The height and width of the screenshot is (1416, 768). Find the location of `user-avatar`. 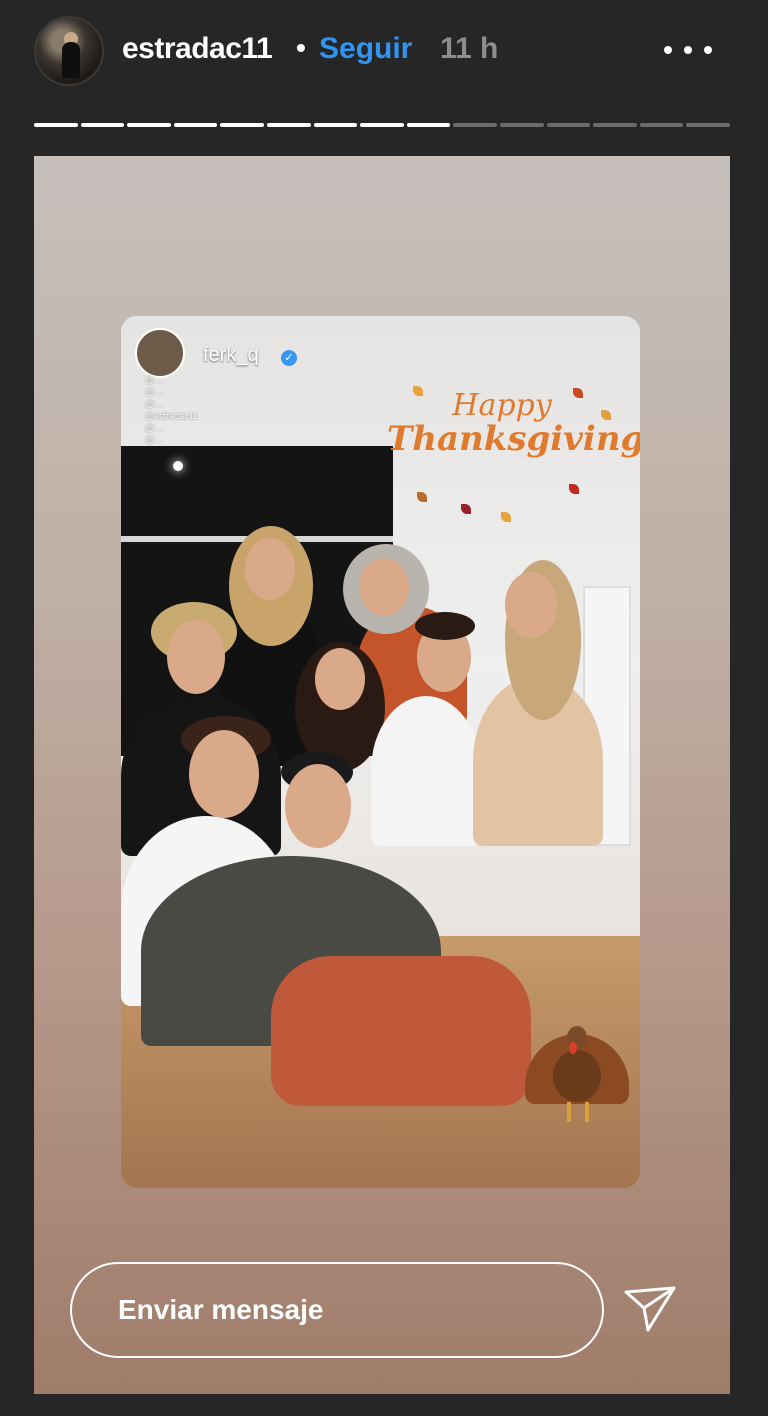

user-avatar is located at coordinates (69, 51).